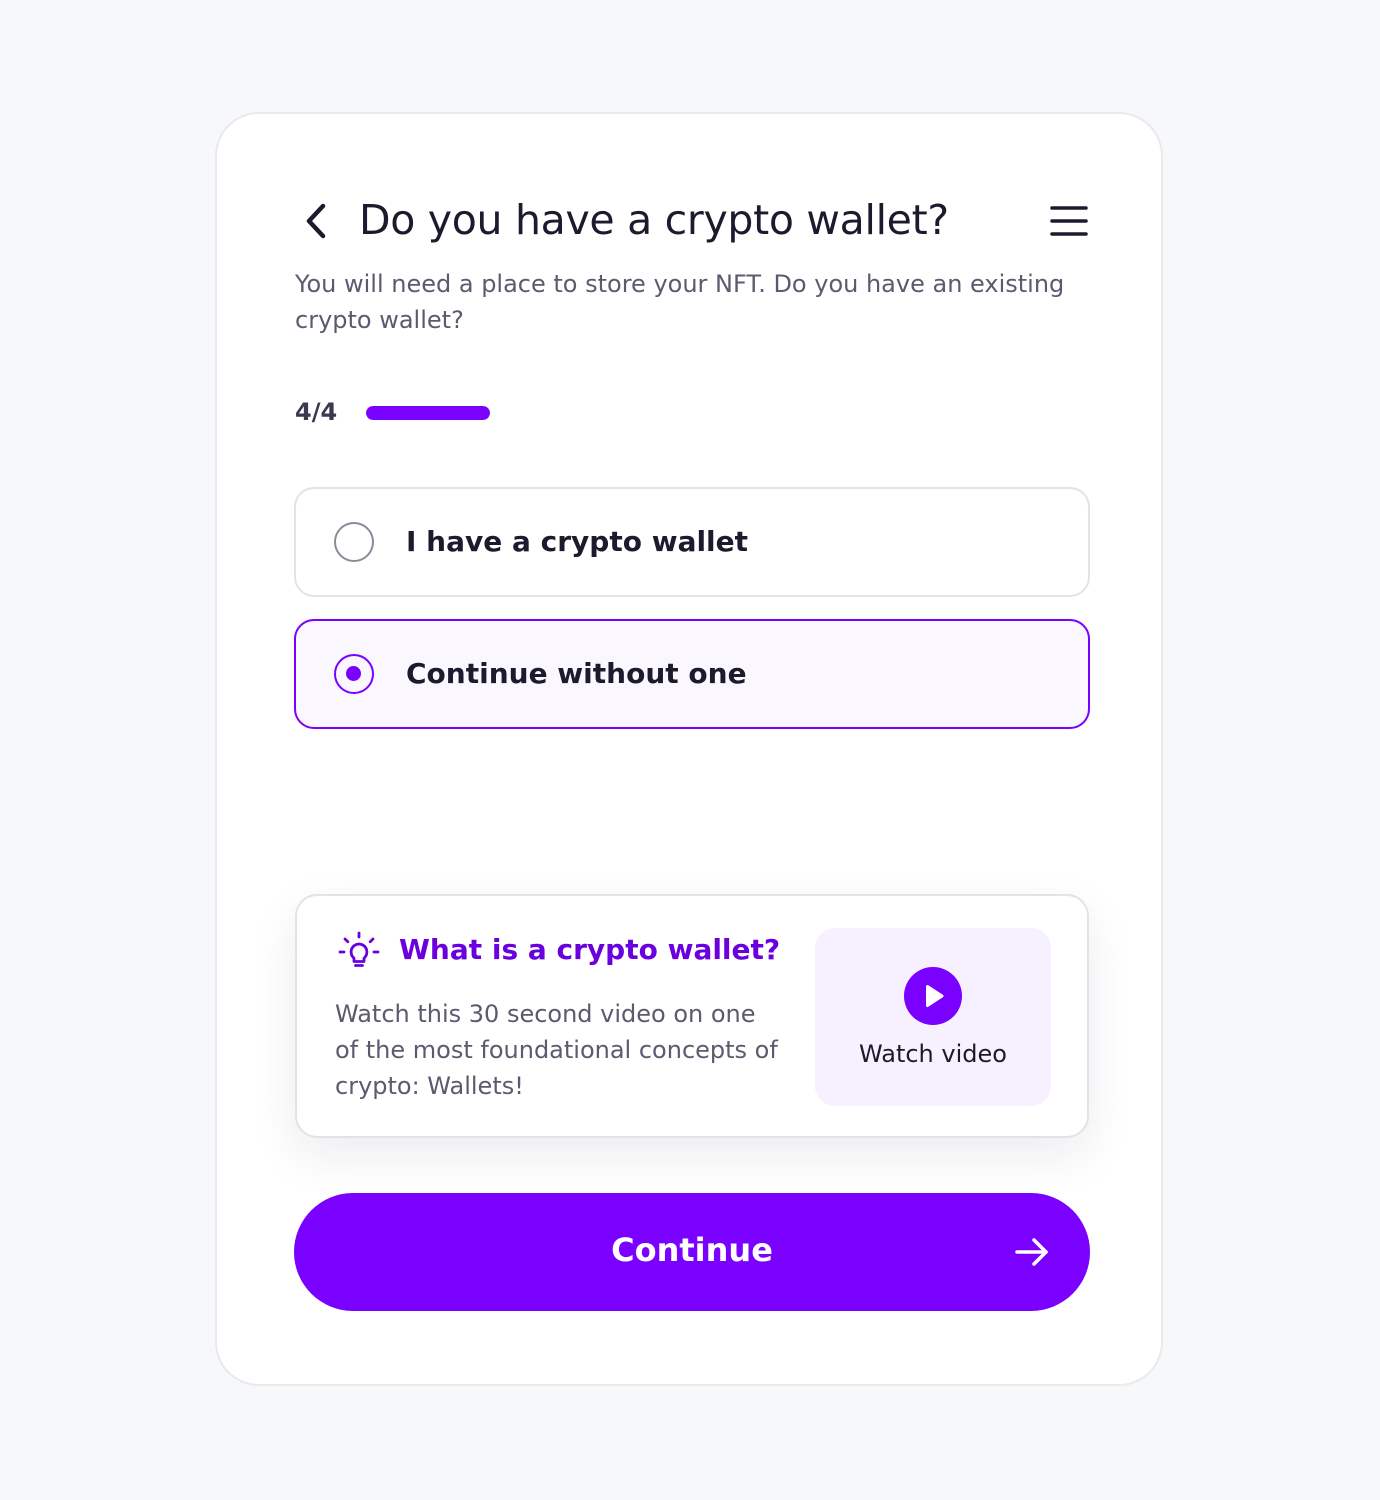  What do you see at coordinates (577, 541) in the screenshot?
I see `option-label: I have a crypto wallet` at bounding box center [577, 541].